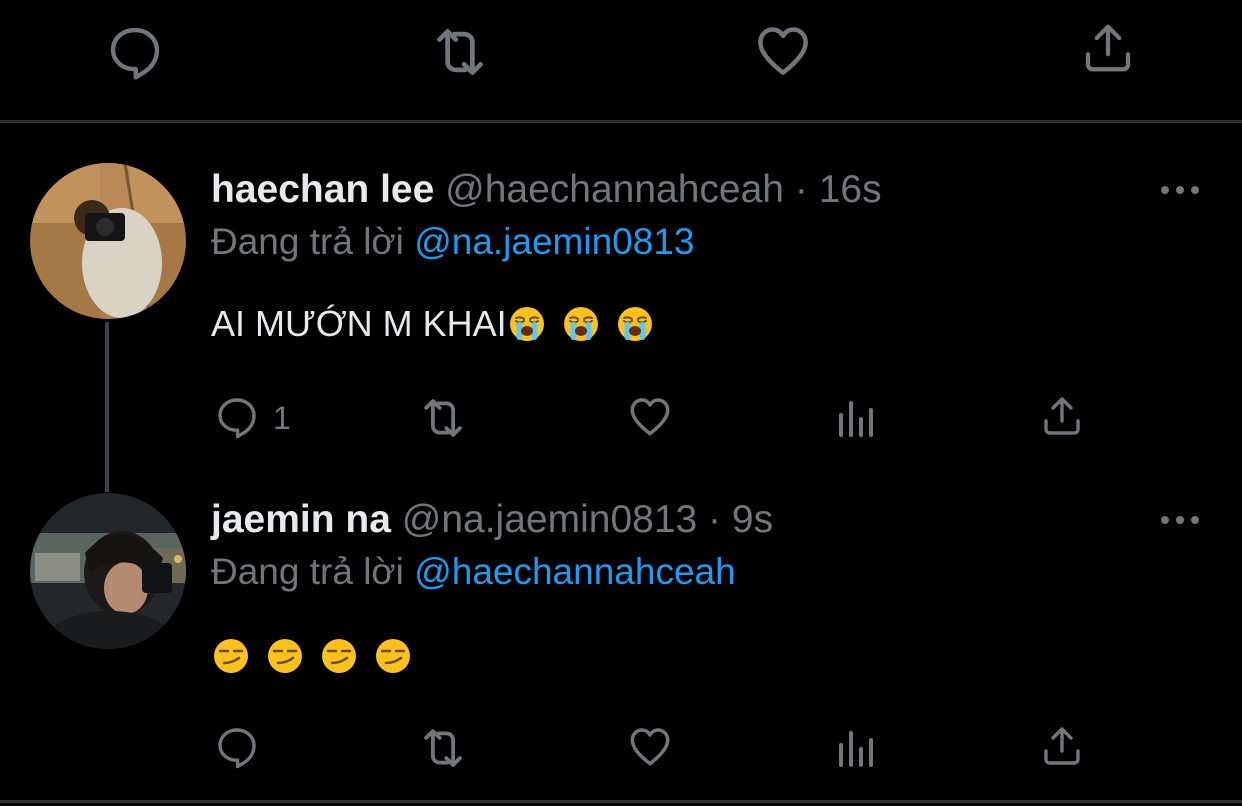 This screenshot has height=806, width=1242. Describe the element at coordinates (359, 323) in the screenshot. I see `tweet-text-content: AI MƯỚN M KHAI` at that location.